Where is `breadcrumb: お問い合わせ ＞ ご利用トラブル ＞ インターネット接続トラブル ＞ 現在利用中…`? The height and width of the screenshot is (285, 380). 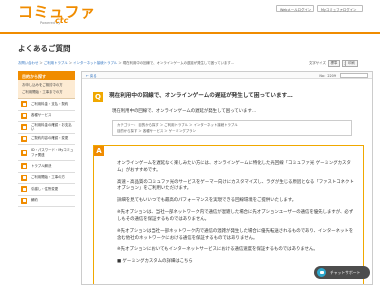 breadcrumb: お問い合わせ ＞ ご利用トラブル ＞ インターネット接続トラブル ＞ 現在利用中… is located at coordinates (126, 63).